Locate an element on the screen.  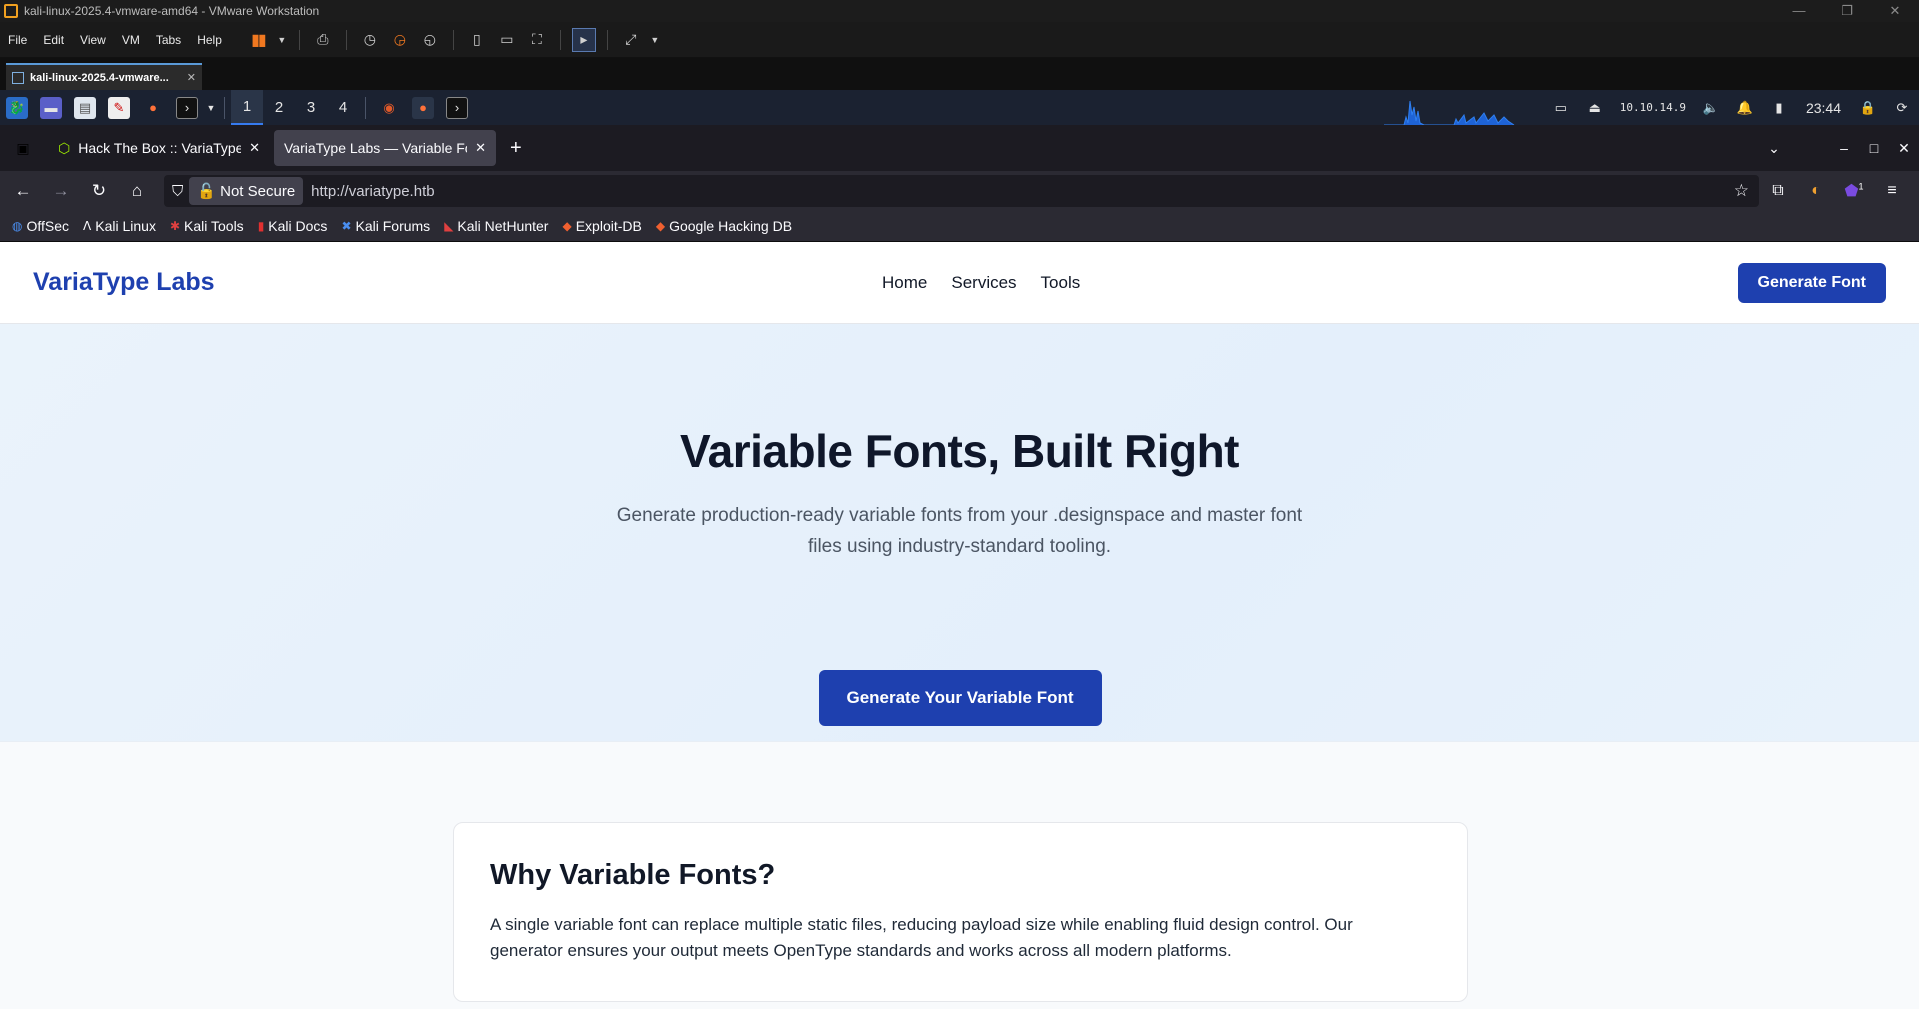
menu-tabs: Tabs is located at coordinates (168, 40).